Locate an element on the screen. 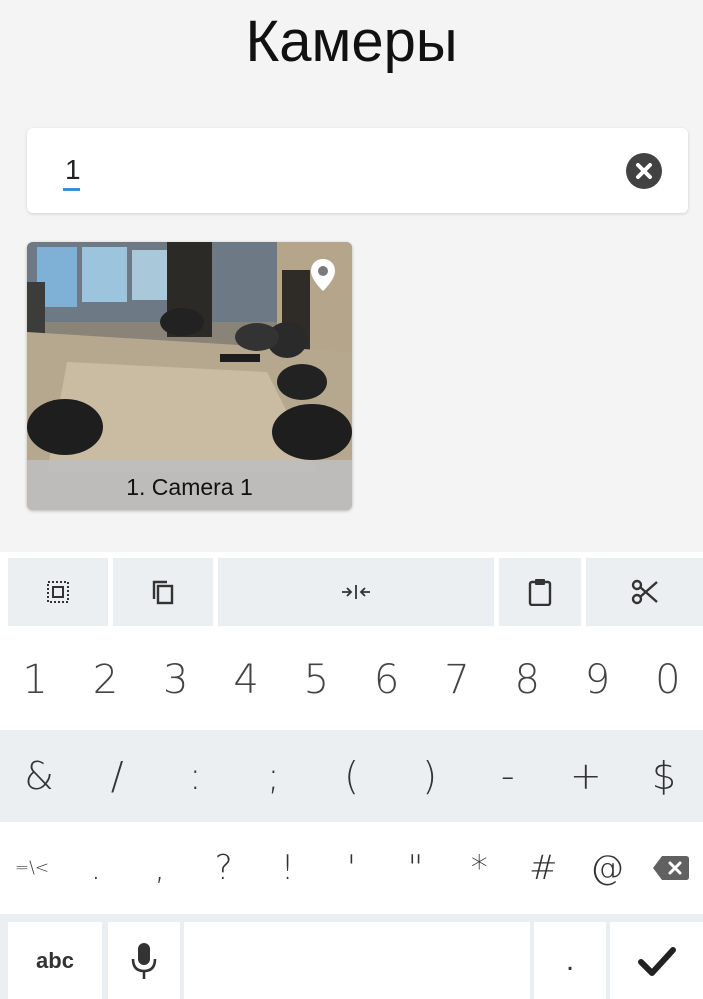  key-4: 4 is located at coordinates (246, 680).